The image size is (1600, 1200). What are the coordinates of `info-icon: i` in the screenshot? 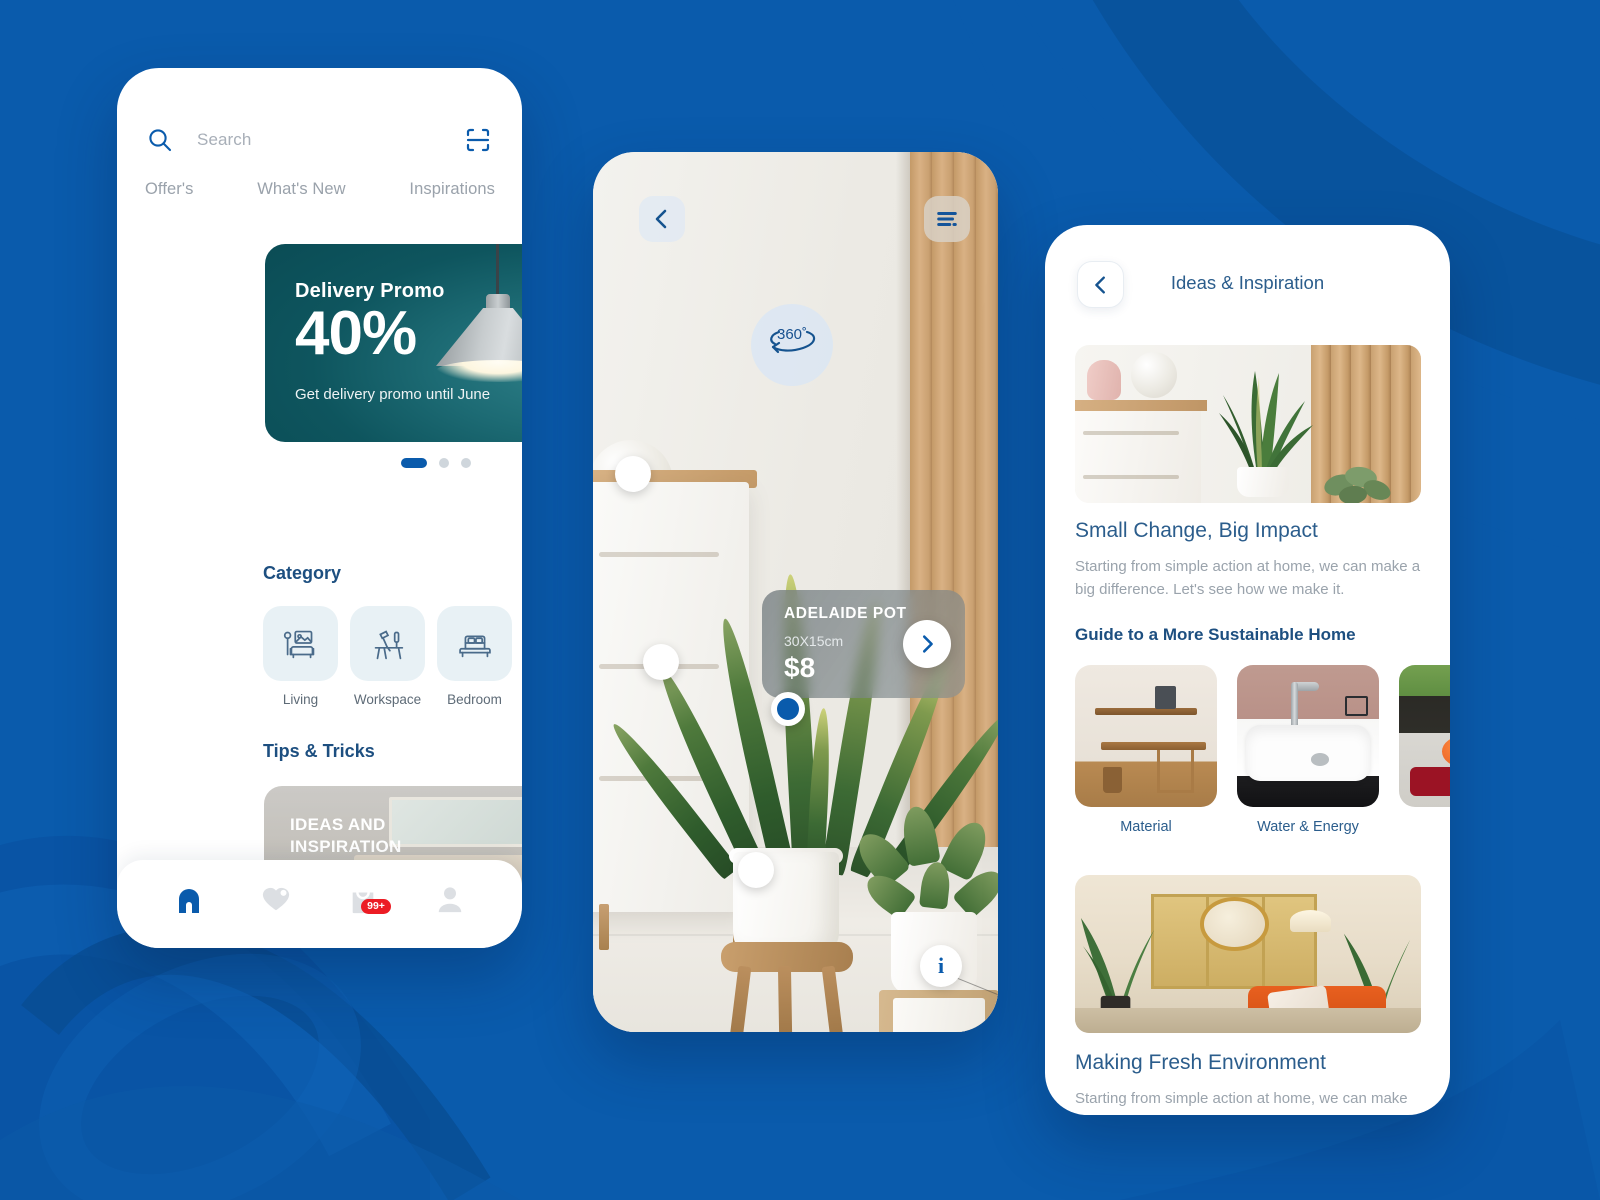 It's located at (941, 966).